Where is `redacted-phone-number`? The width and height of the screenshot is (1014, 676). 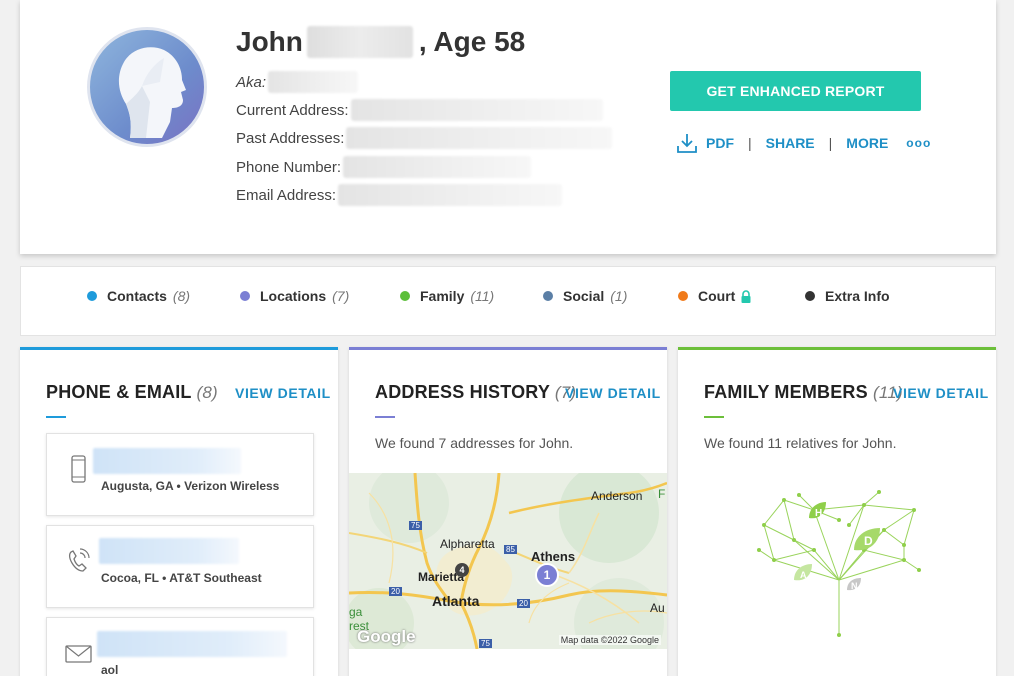
redacted-phone-number is located at coordinates (437, 167).